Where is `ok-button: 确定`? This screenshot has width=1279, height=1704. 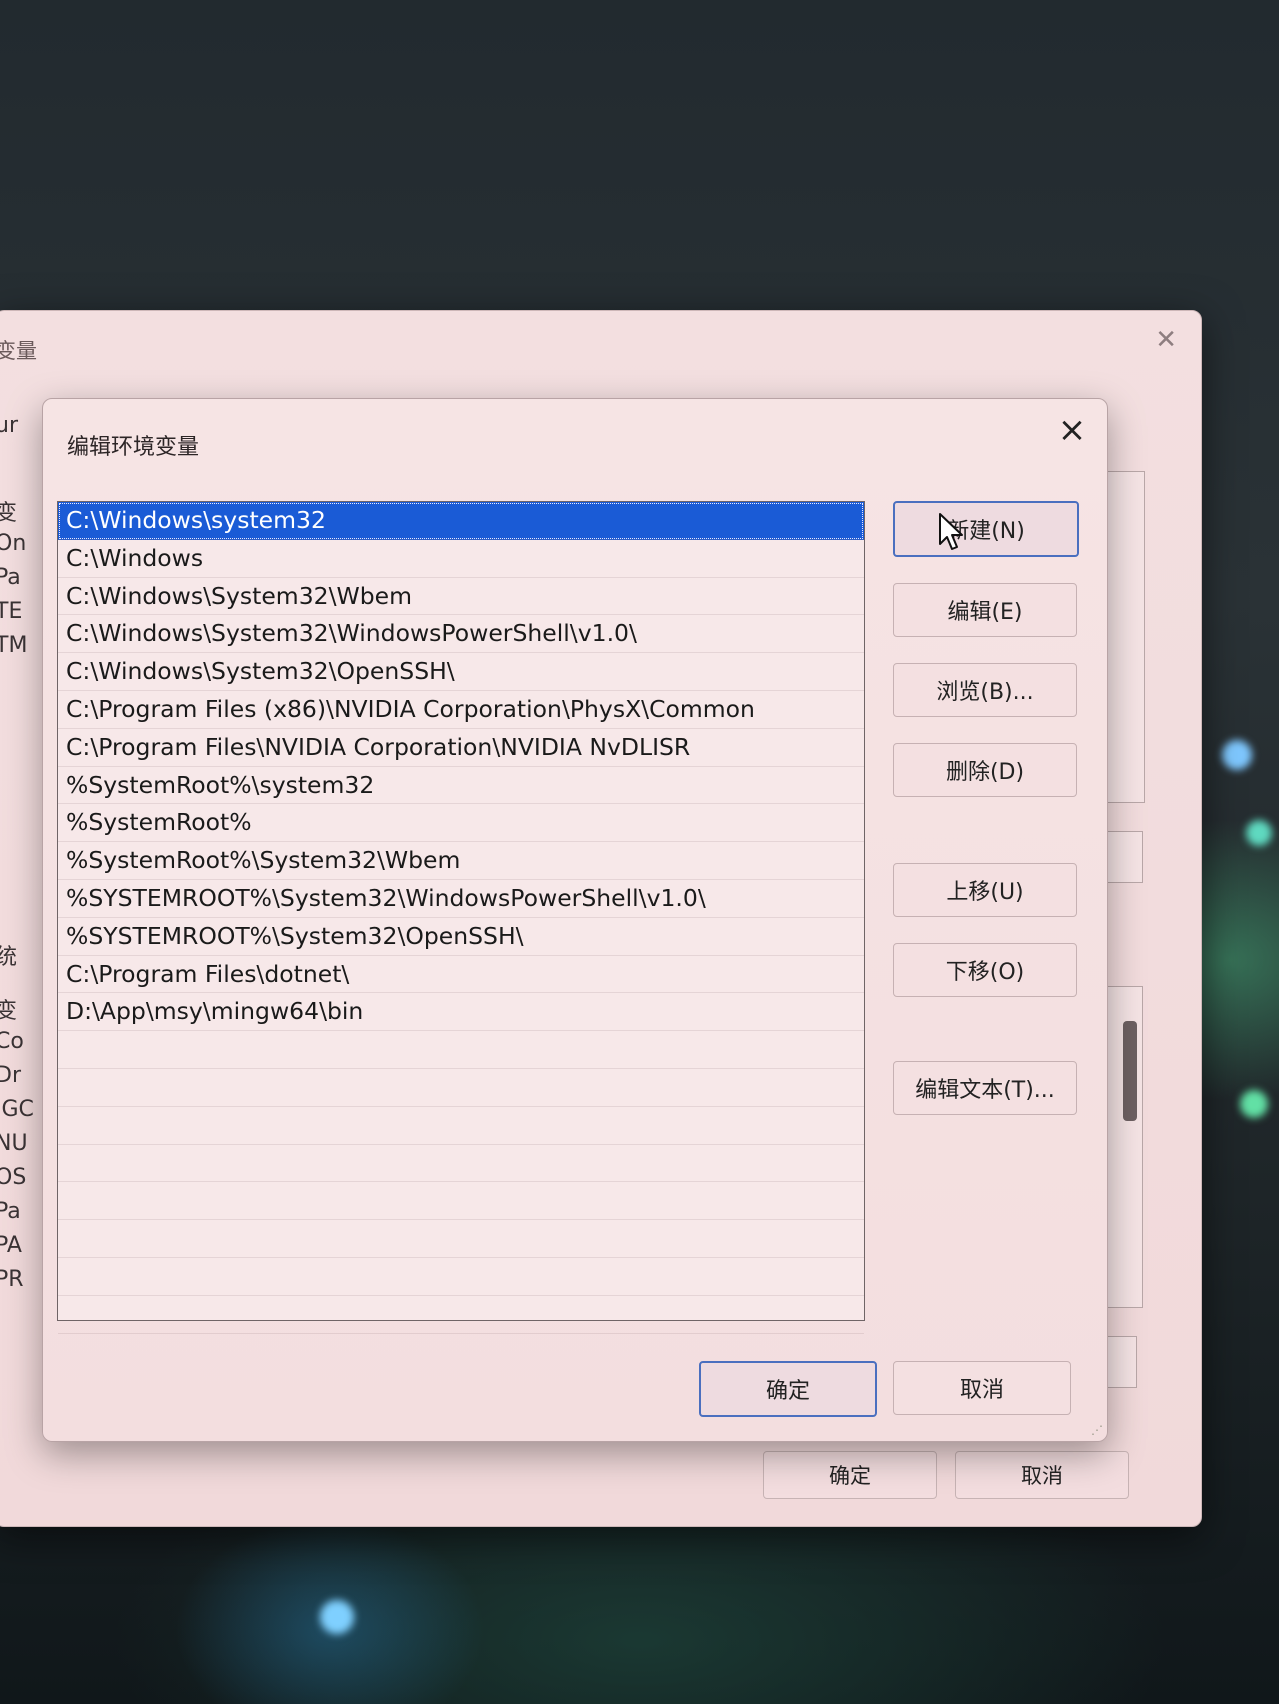 ok-button: 确定 is located at coordinates (788, 1389).